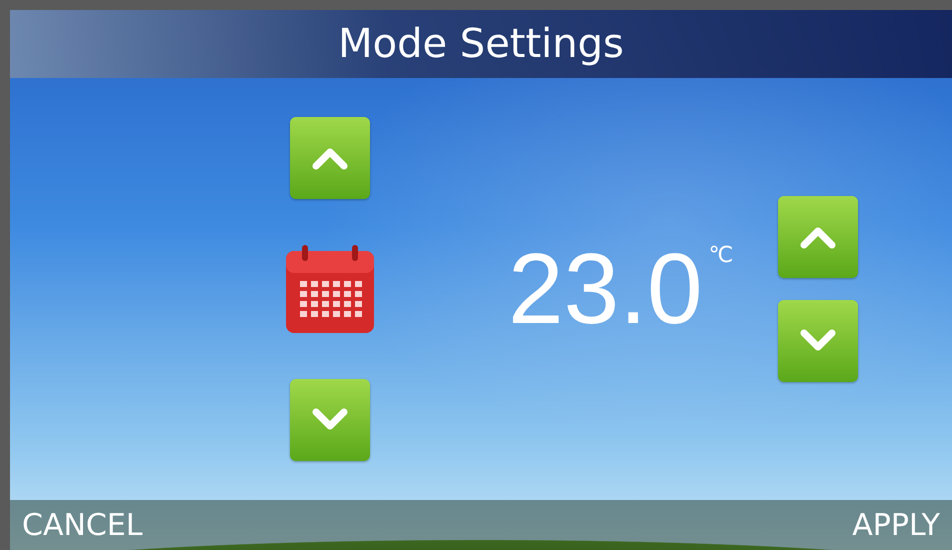  What do you see at coordinates (330, 289) in the screenshot?
I see `calendar-icon` at bounding box center [330, 289].